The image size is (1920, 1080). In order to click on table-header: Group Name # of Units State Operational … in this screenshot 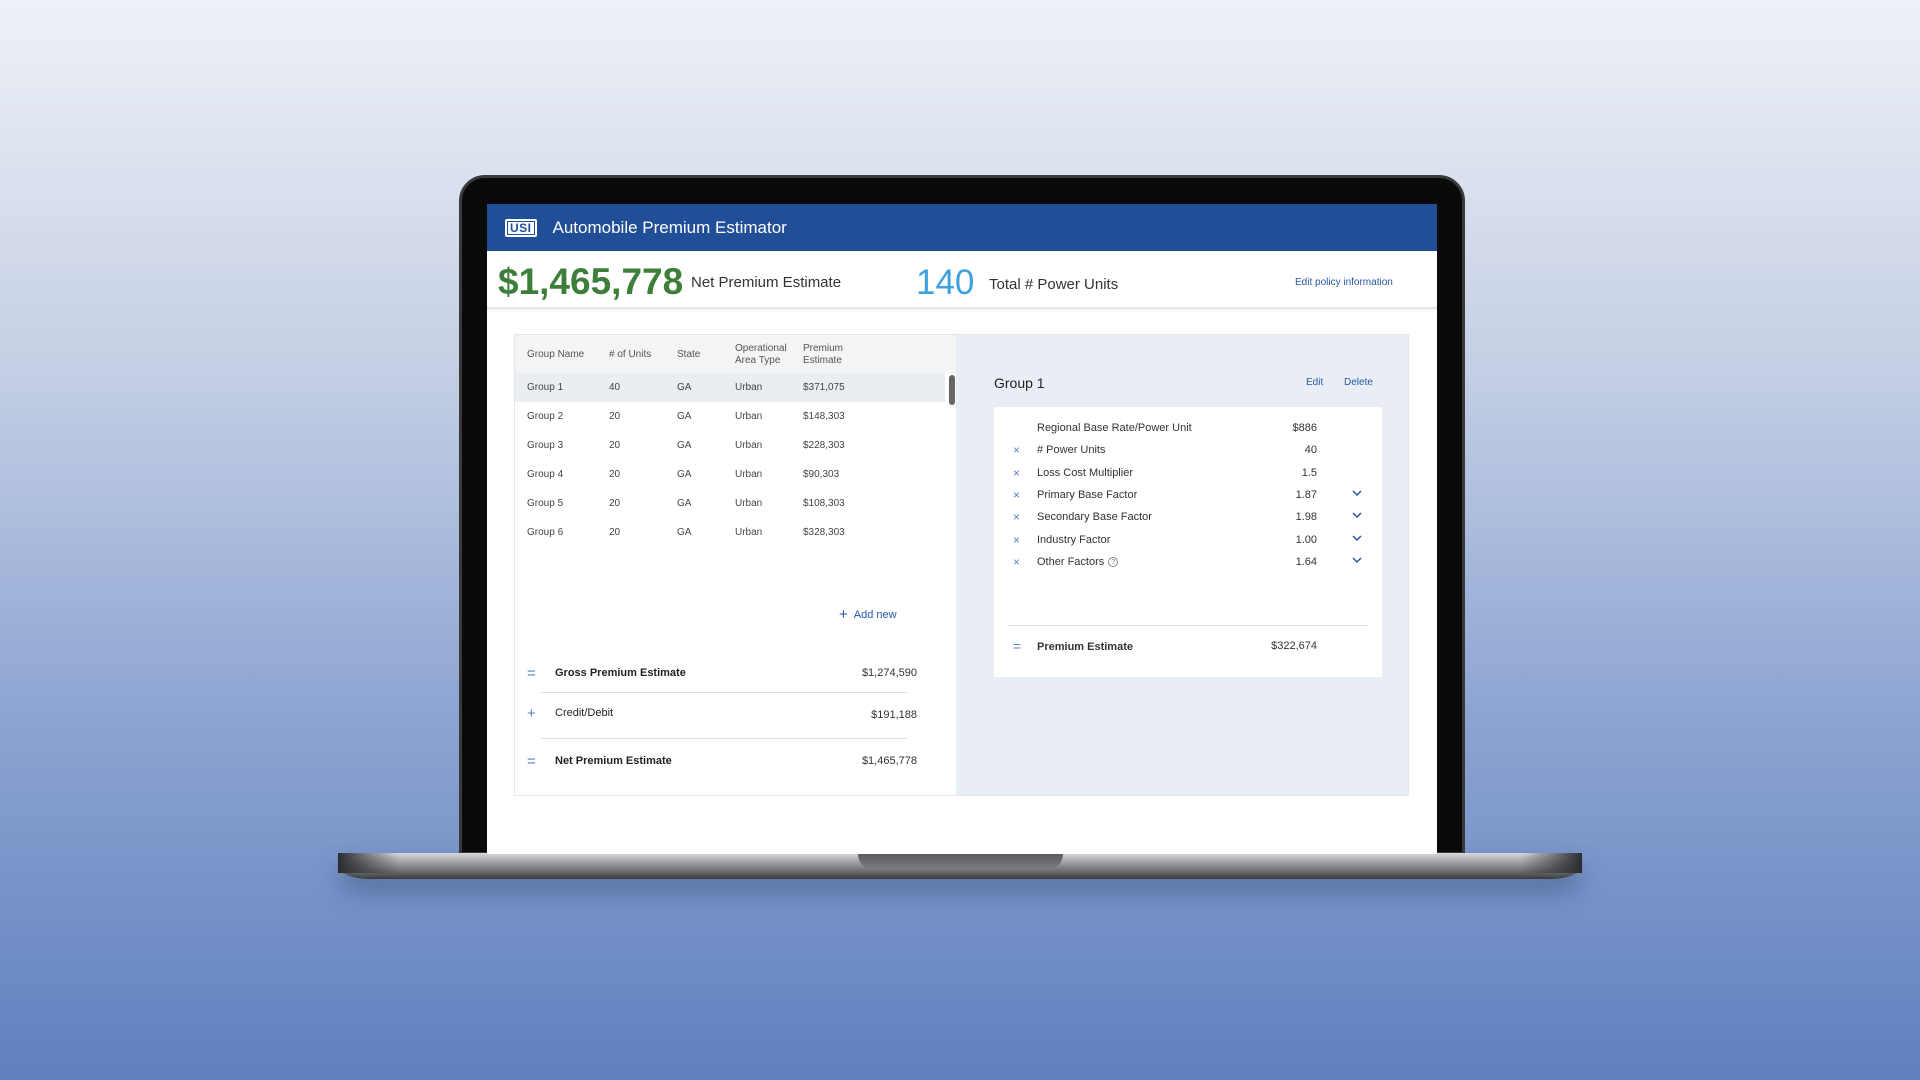, I will do `click(735, 354)`.